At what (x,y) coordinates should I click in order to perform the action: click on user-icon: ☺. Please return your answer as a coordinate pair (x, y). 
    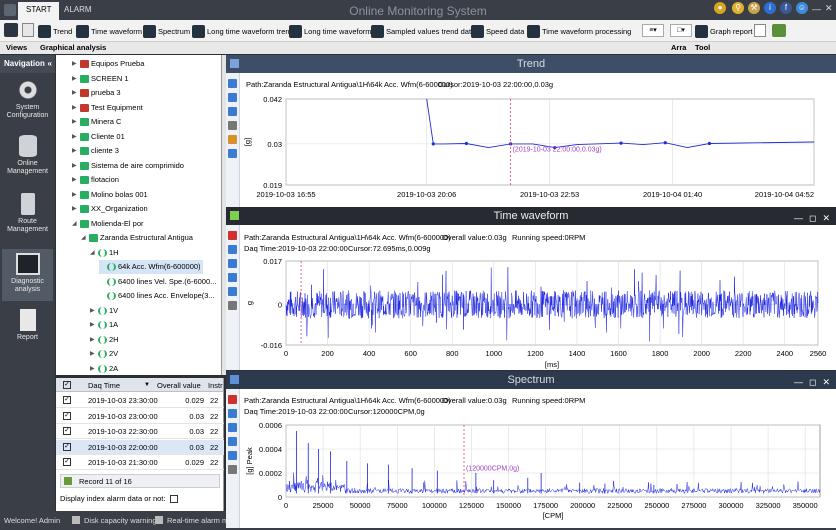
    Looking at the image, I should click on (802, 8).